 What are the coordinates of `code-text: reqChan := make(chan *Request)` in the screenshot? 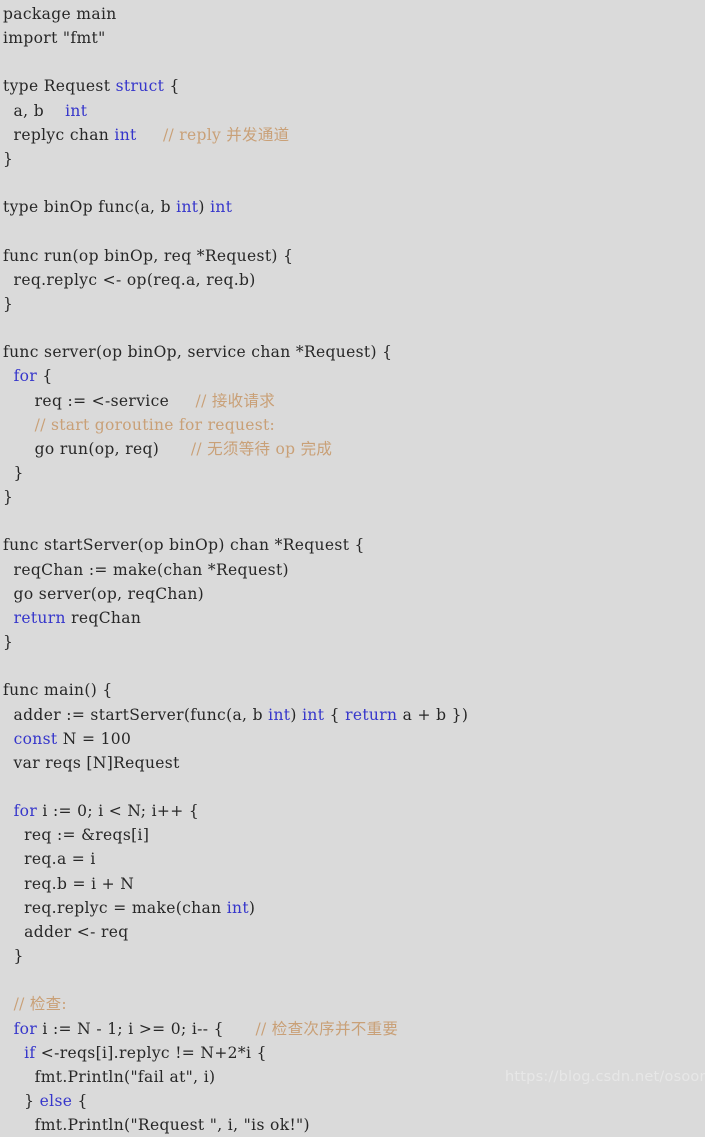 It's located at (146, 569).